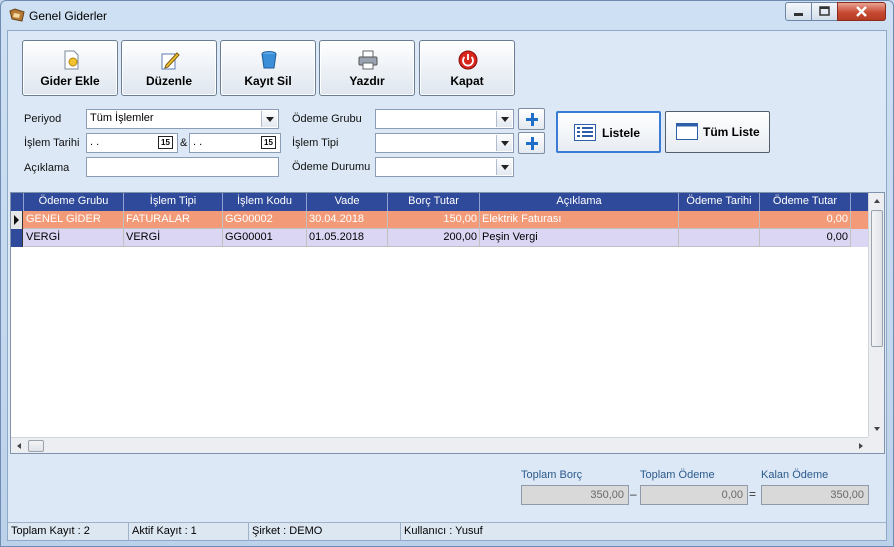 The width and height of the screenshot is (894, 547). I want to click on print-button: Yazdır, so click(367, 68).